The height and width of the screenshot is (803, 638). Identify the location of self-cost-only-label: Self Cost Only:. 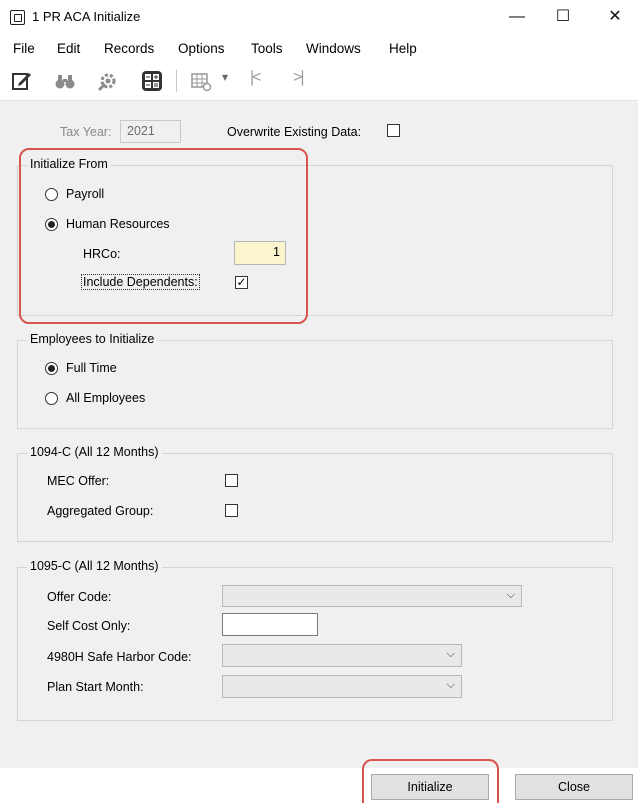
(89, 626).